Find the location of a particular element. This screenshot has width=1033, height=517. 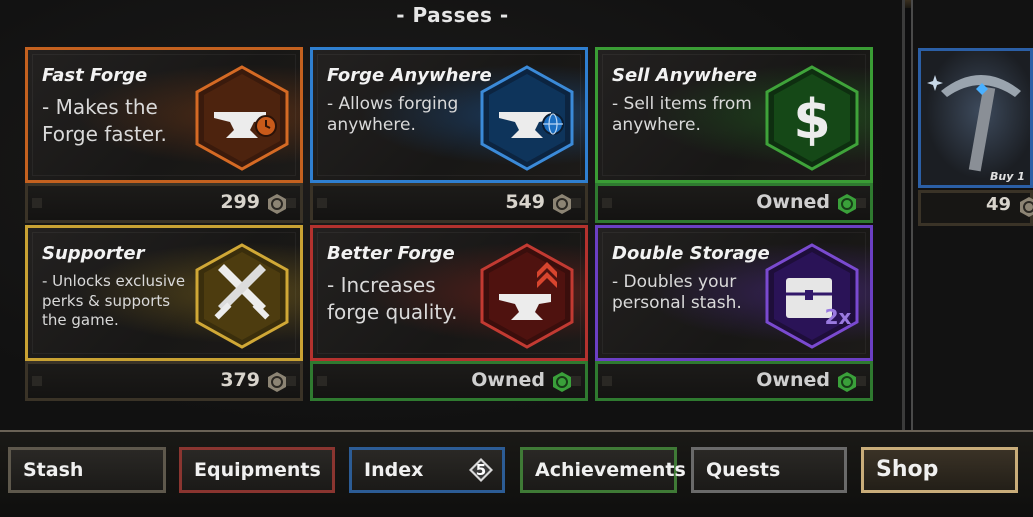

nav-stash-button: Stash is located at coordinates (87, 470).